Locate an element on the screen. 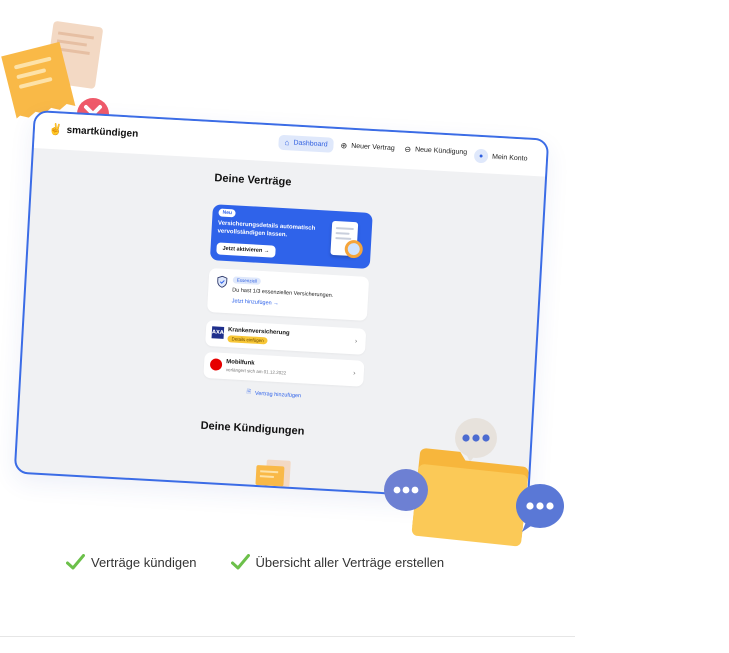  feature-item: Übersicht aller Verträge erstellen is located at coordinates (337, 562).